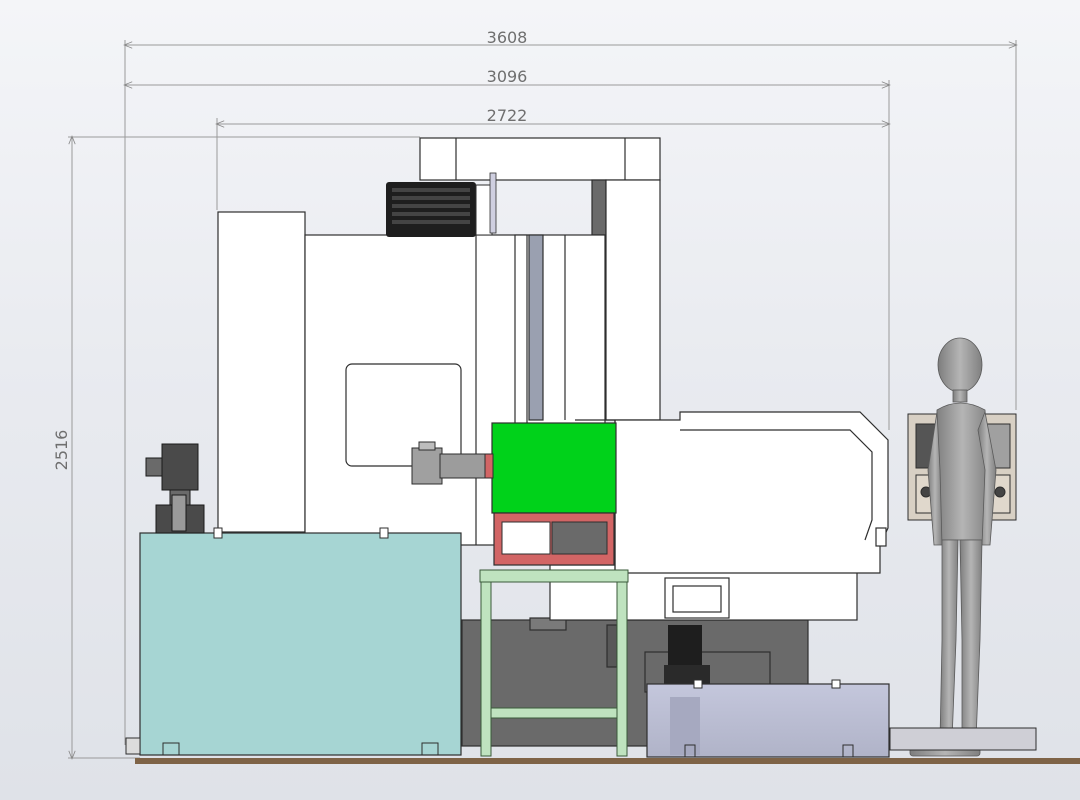  What do you see at coordinates (507, 37) in the screenshot?
I see `dimension-overall-width: 3608` at bounding box center [507, 37].